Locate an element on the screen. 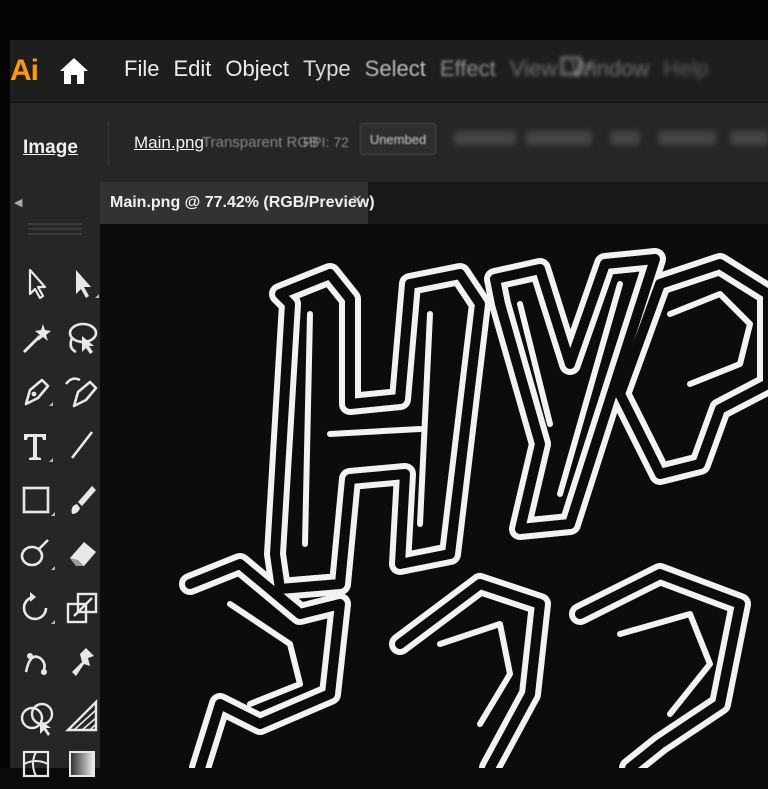 The image size is (768, 789). gradient-tool-icon is located at coordinates (82, 764).